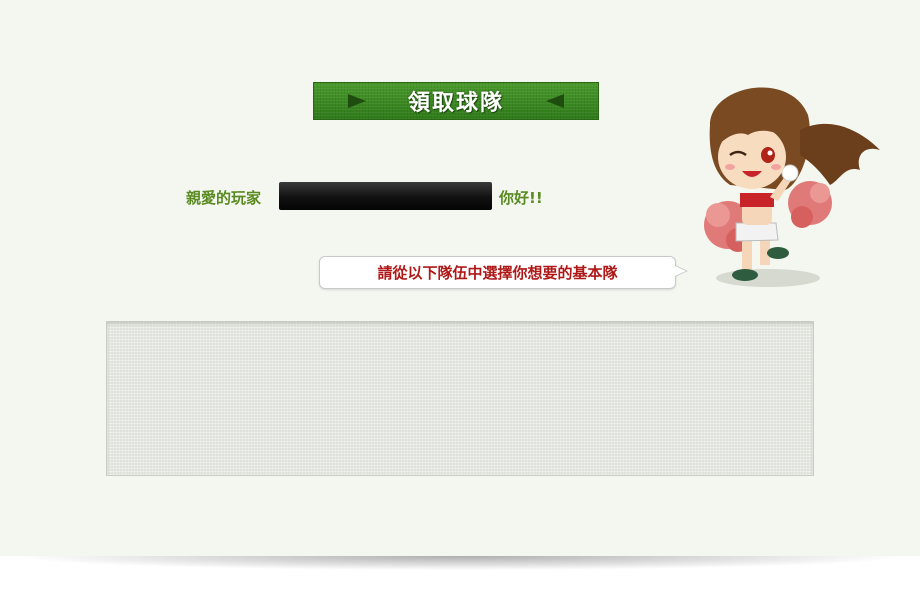 The height and width of the screenshot is (589, 920). Describe the element at coordinates (768, 278) in the screenshot. I see `mascot-shadow` at that location.